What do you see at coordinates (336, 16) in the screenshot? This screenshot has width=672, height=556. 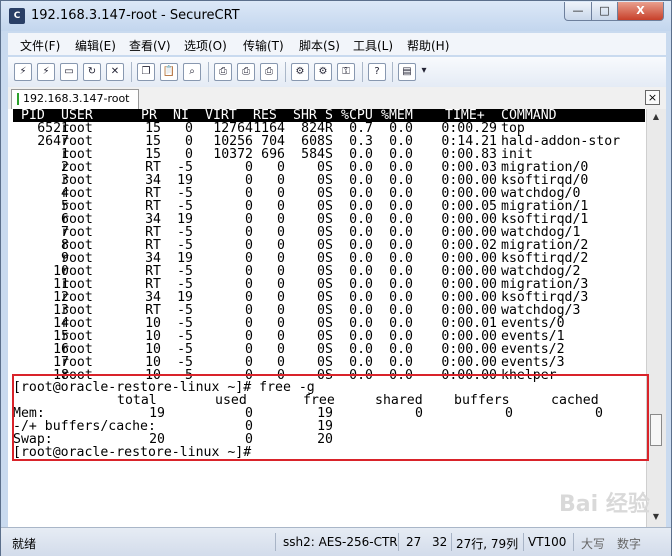 I see `title-bar: C 192.168.3.147-root - SecureCRT — □ X` at bounding box center [336, 16].